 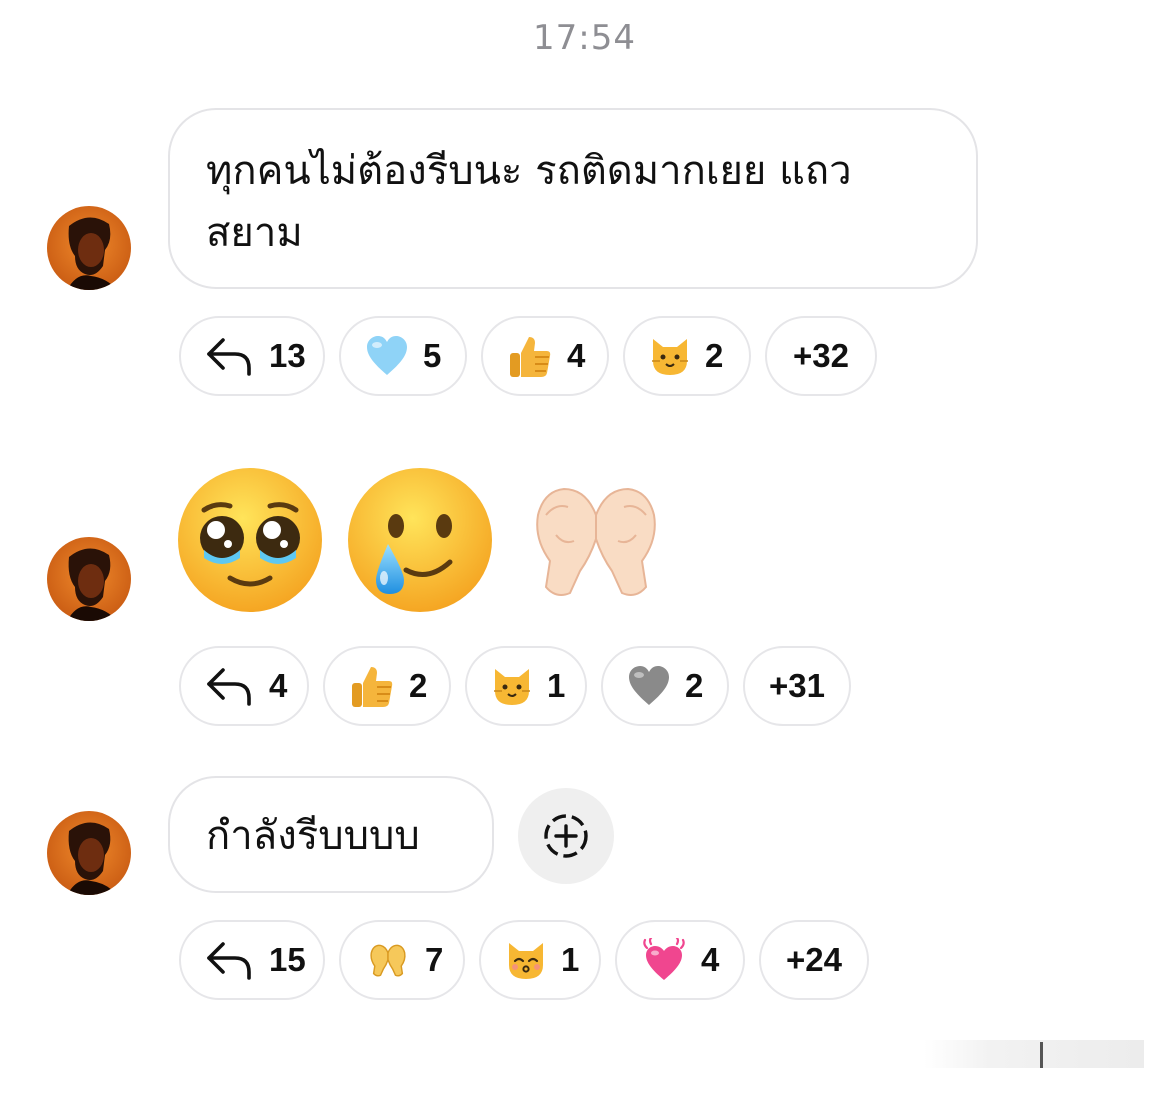 I want to click on reaction-pill-light-blue-heart: 5, so click(x=403, y=356).